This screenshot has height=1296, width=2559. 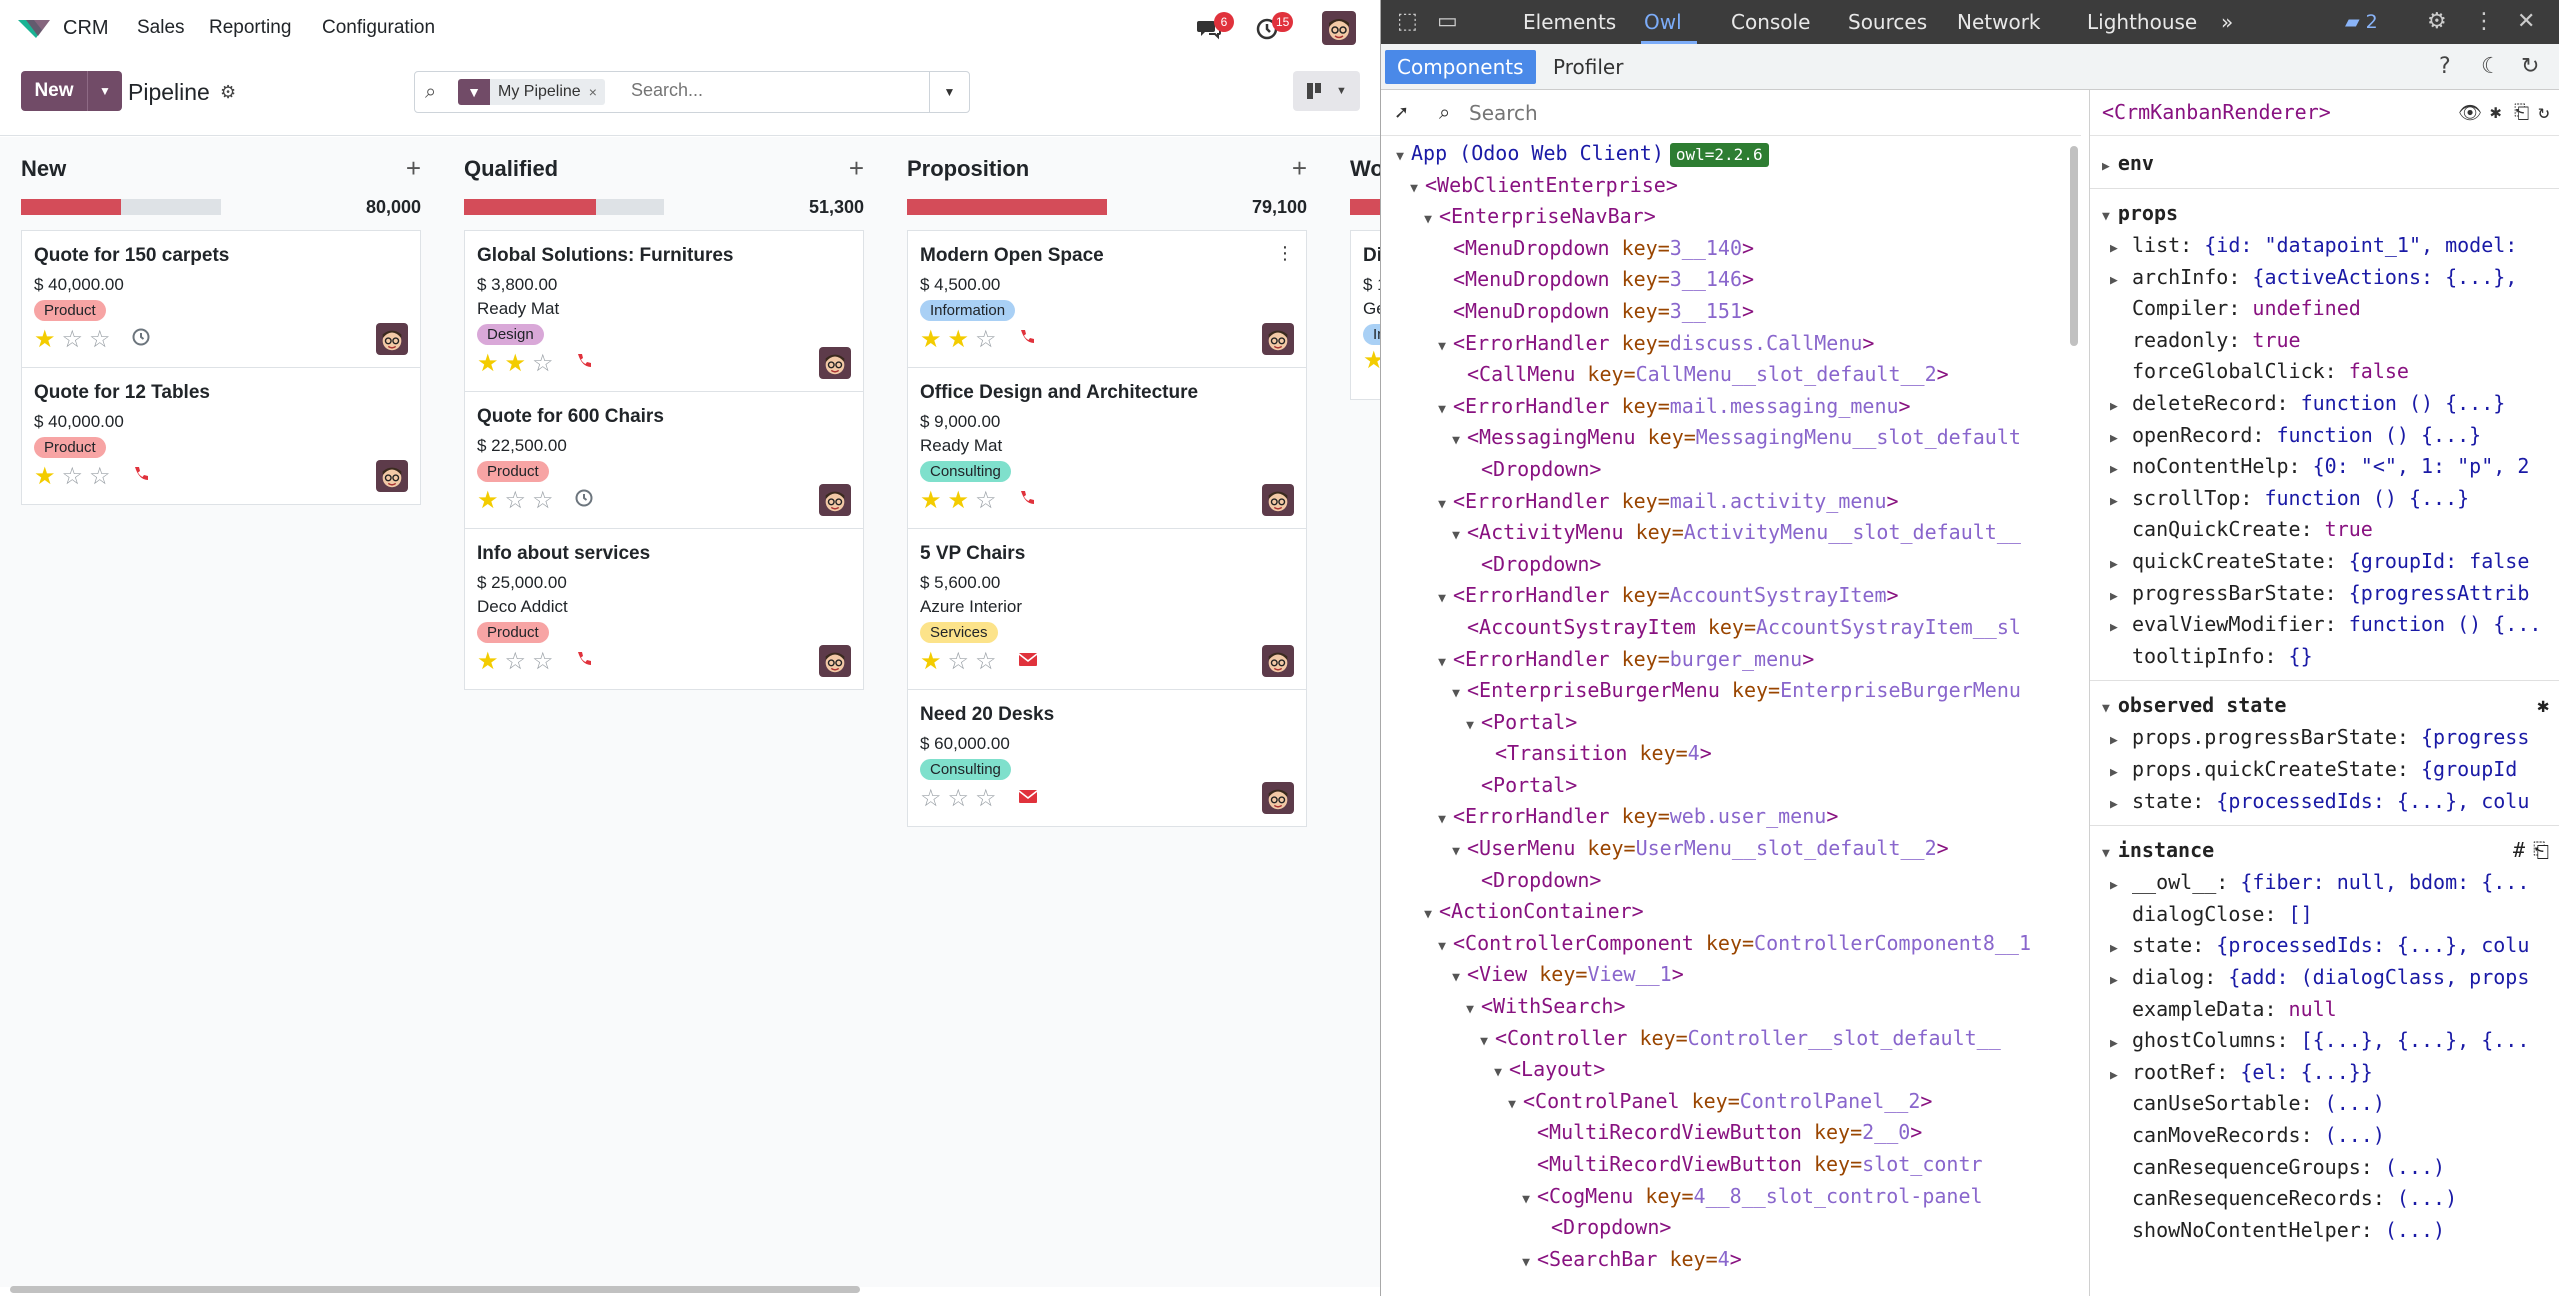 I want to click on column-title: Qualified, so click(x=511, y=169).